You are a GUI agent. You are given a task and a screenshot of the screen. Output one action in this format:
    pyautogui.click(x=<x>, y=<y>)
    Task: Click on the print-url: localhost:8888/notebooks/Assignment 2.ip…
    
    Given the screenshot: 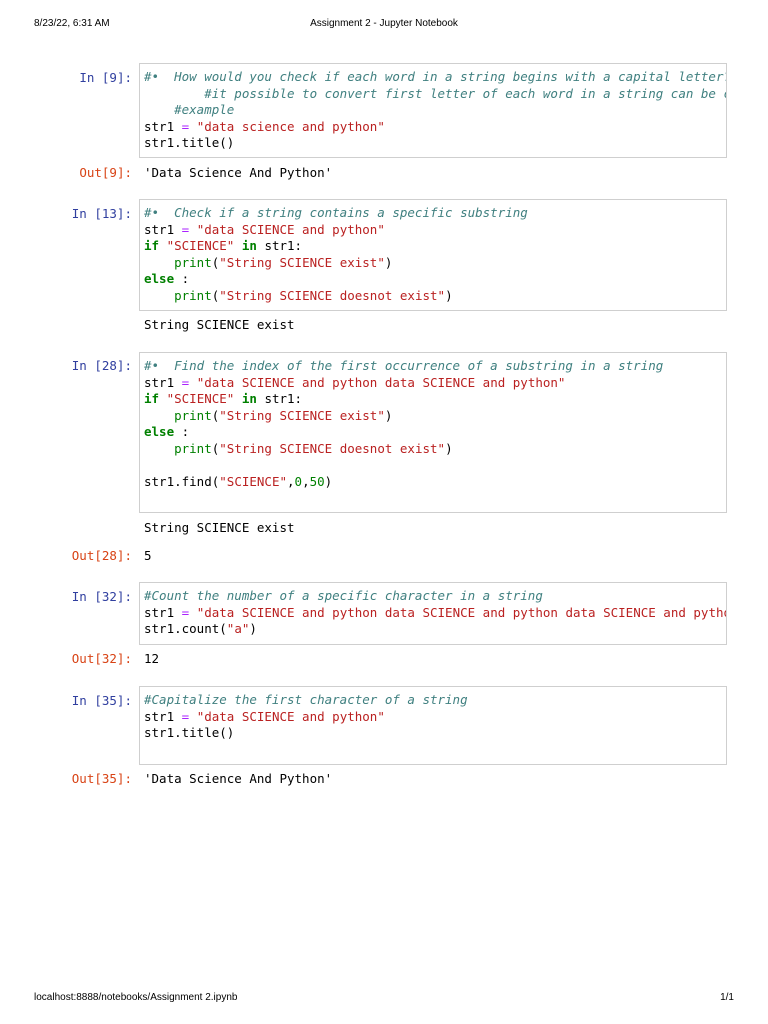 What is the action you would take?
    pyautogui.click(x=136, y=997)
    